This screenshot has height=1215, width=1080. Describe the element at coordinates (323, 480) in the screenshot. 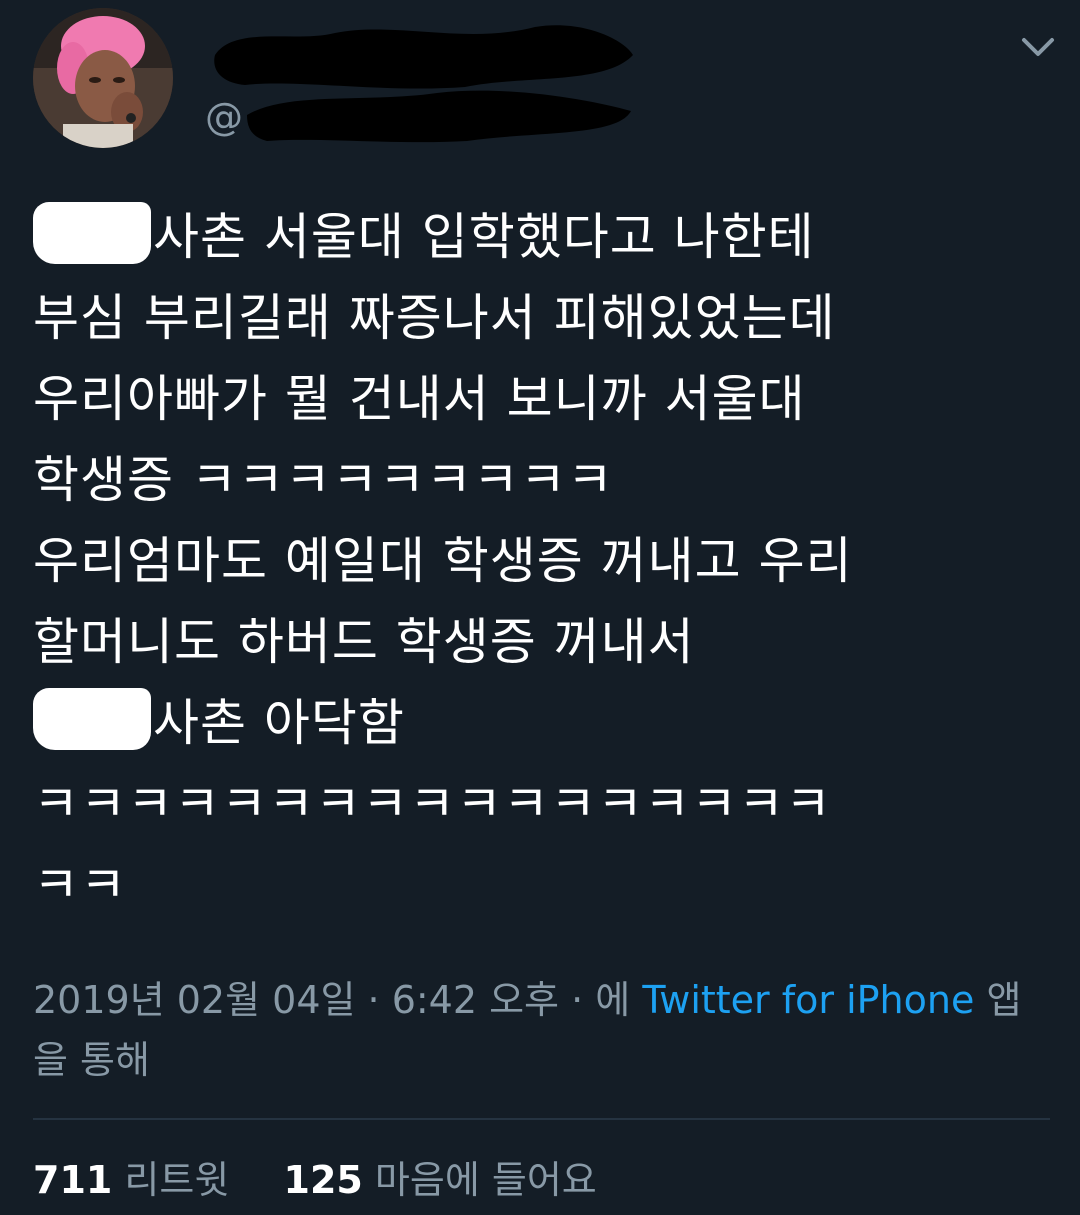

I see `tweet-line-text: 학생증 ㅋㅋㅋㅋㅋㅋㅋㅋㅋ` at that location.